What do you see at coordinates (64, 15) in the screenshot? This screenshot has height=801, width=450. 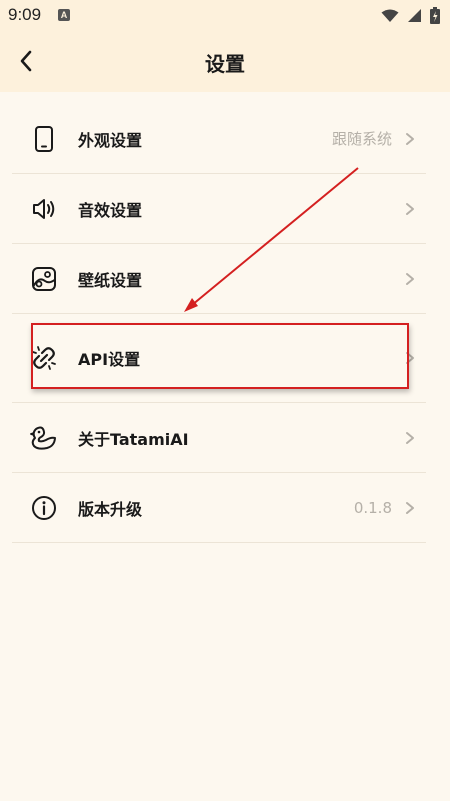 I see `notification-icon: A` at bounding box center [64, 15].